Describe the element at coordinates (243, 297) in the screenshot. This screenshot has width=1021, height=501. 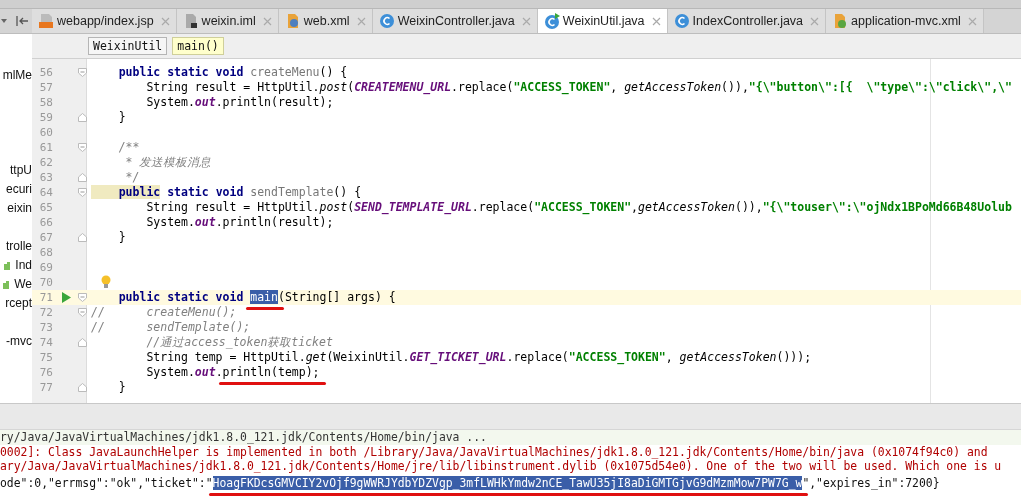
I see `code-line: public static void main(String[] args) {` at that location.